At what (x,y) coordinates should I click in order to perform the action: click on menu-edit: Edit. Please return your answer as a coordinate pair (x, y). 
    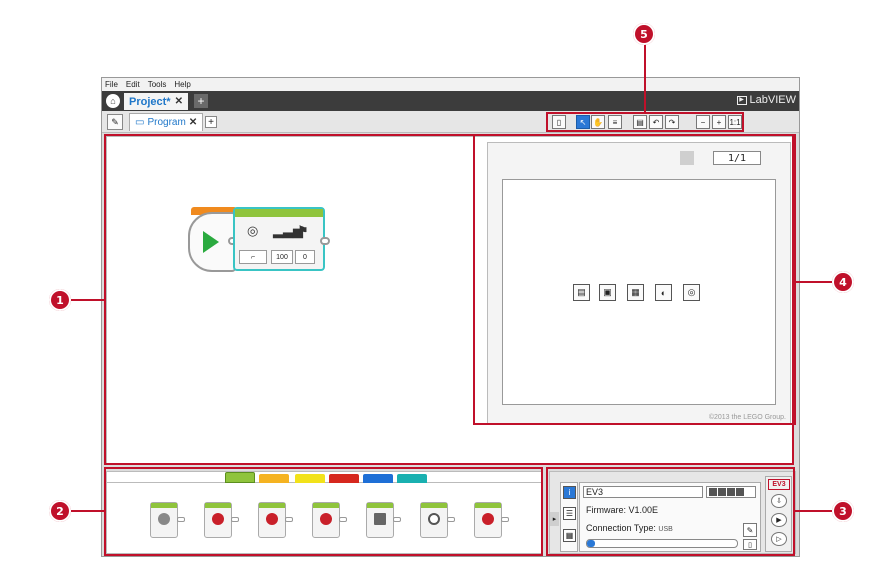
    Looking at the image, I should click on (133, 84).